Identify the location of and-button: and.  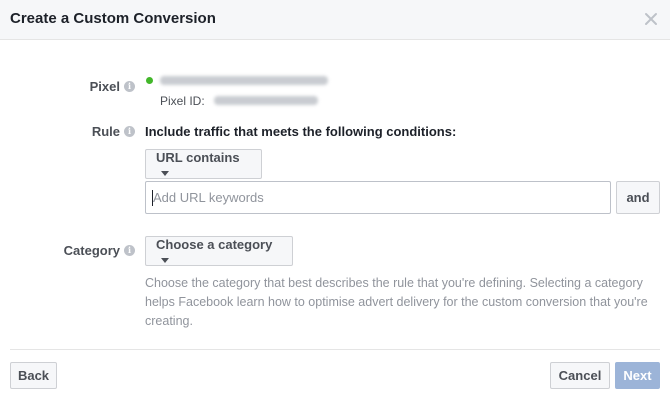
(638, 197).